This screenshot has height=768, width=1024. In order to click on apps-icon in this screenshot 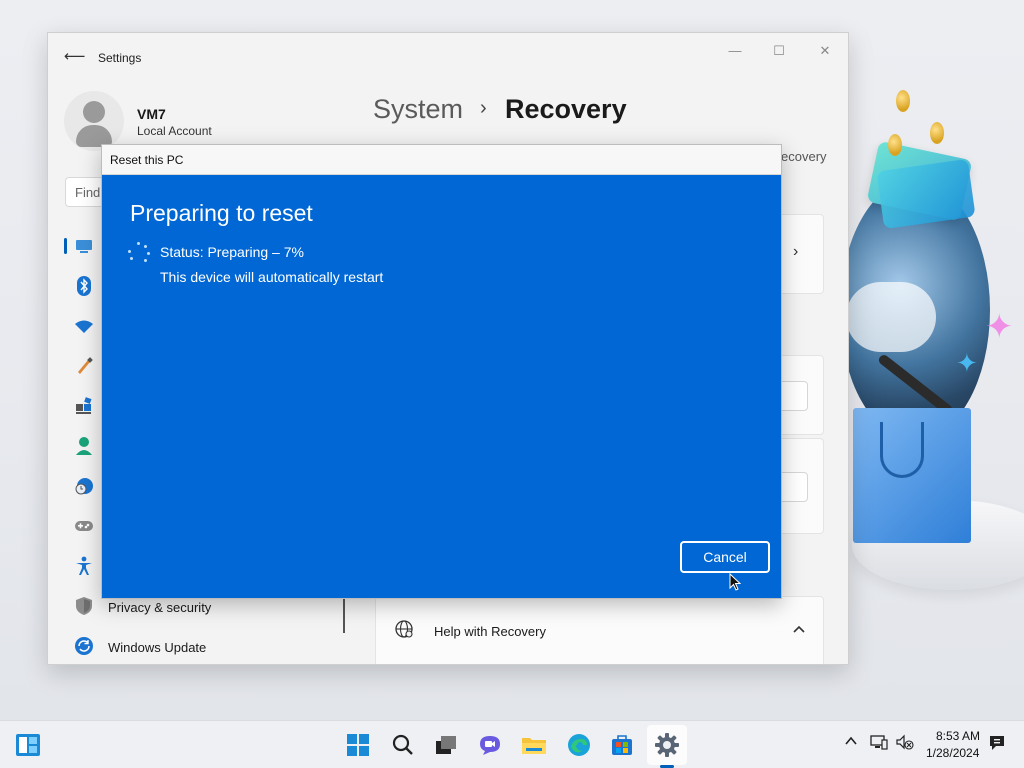, I will do `click(84, 406)`.